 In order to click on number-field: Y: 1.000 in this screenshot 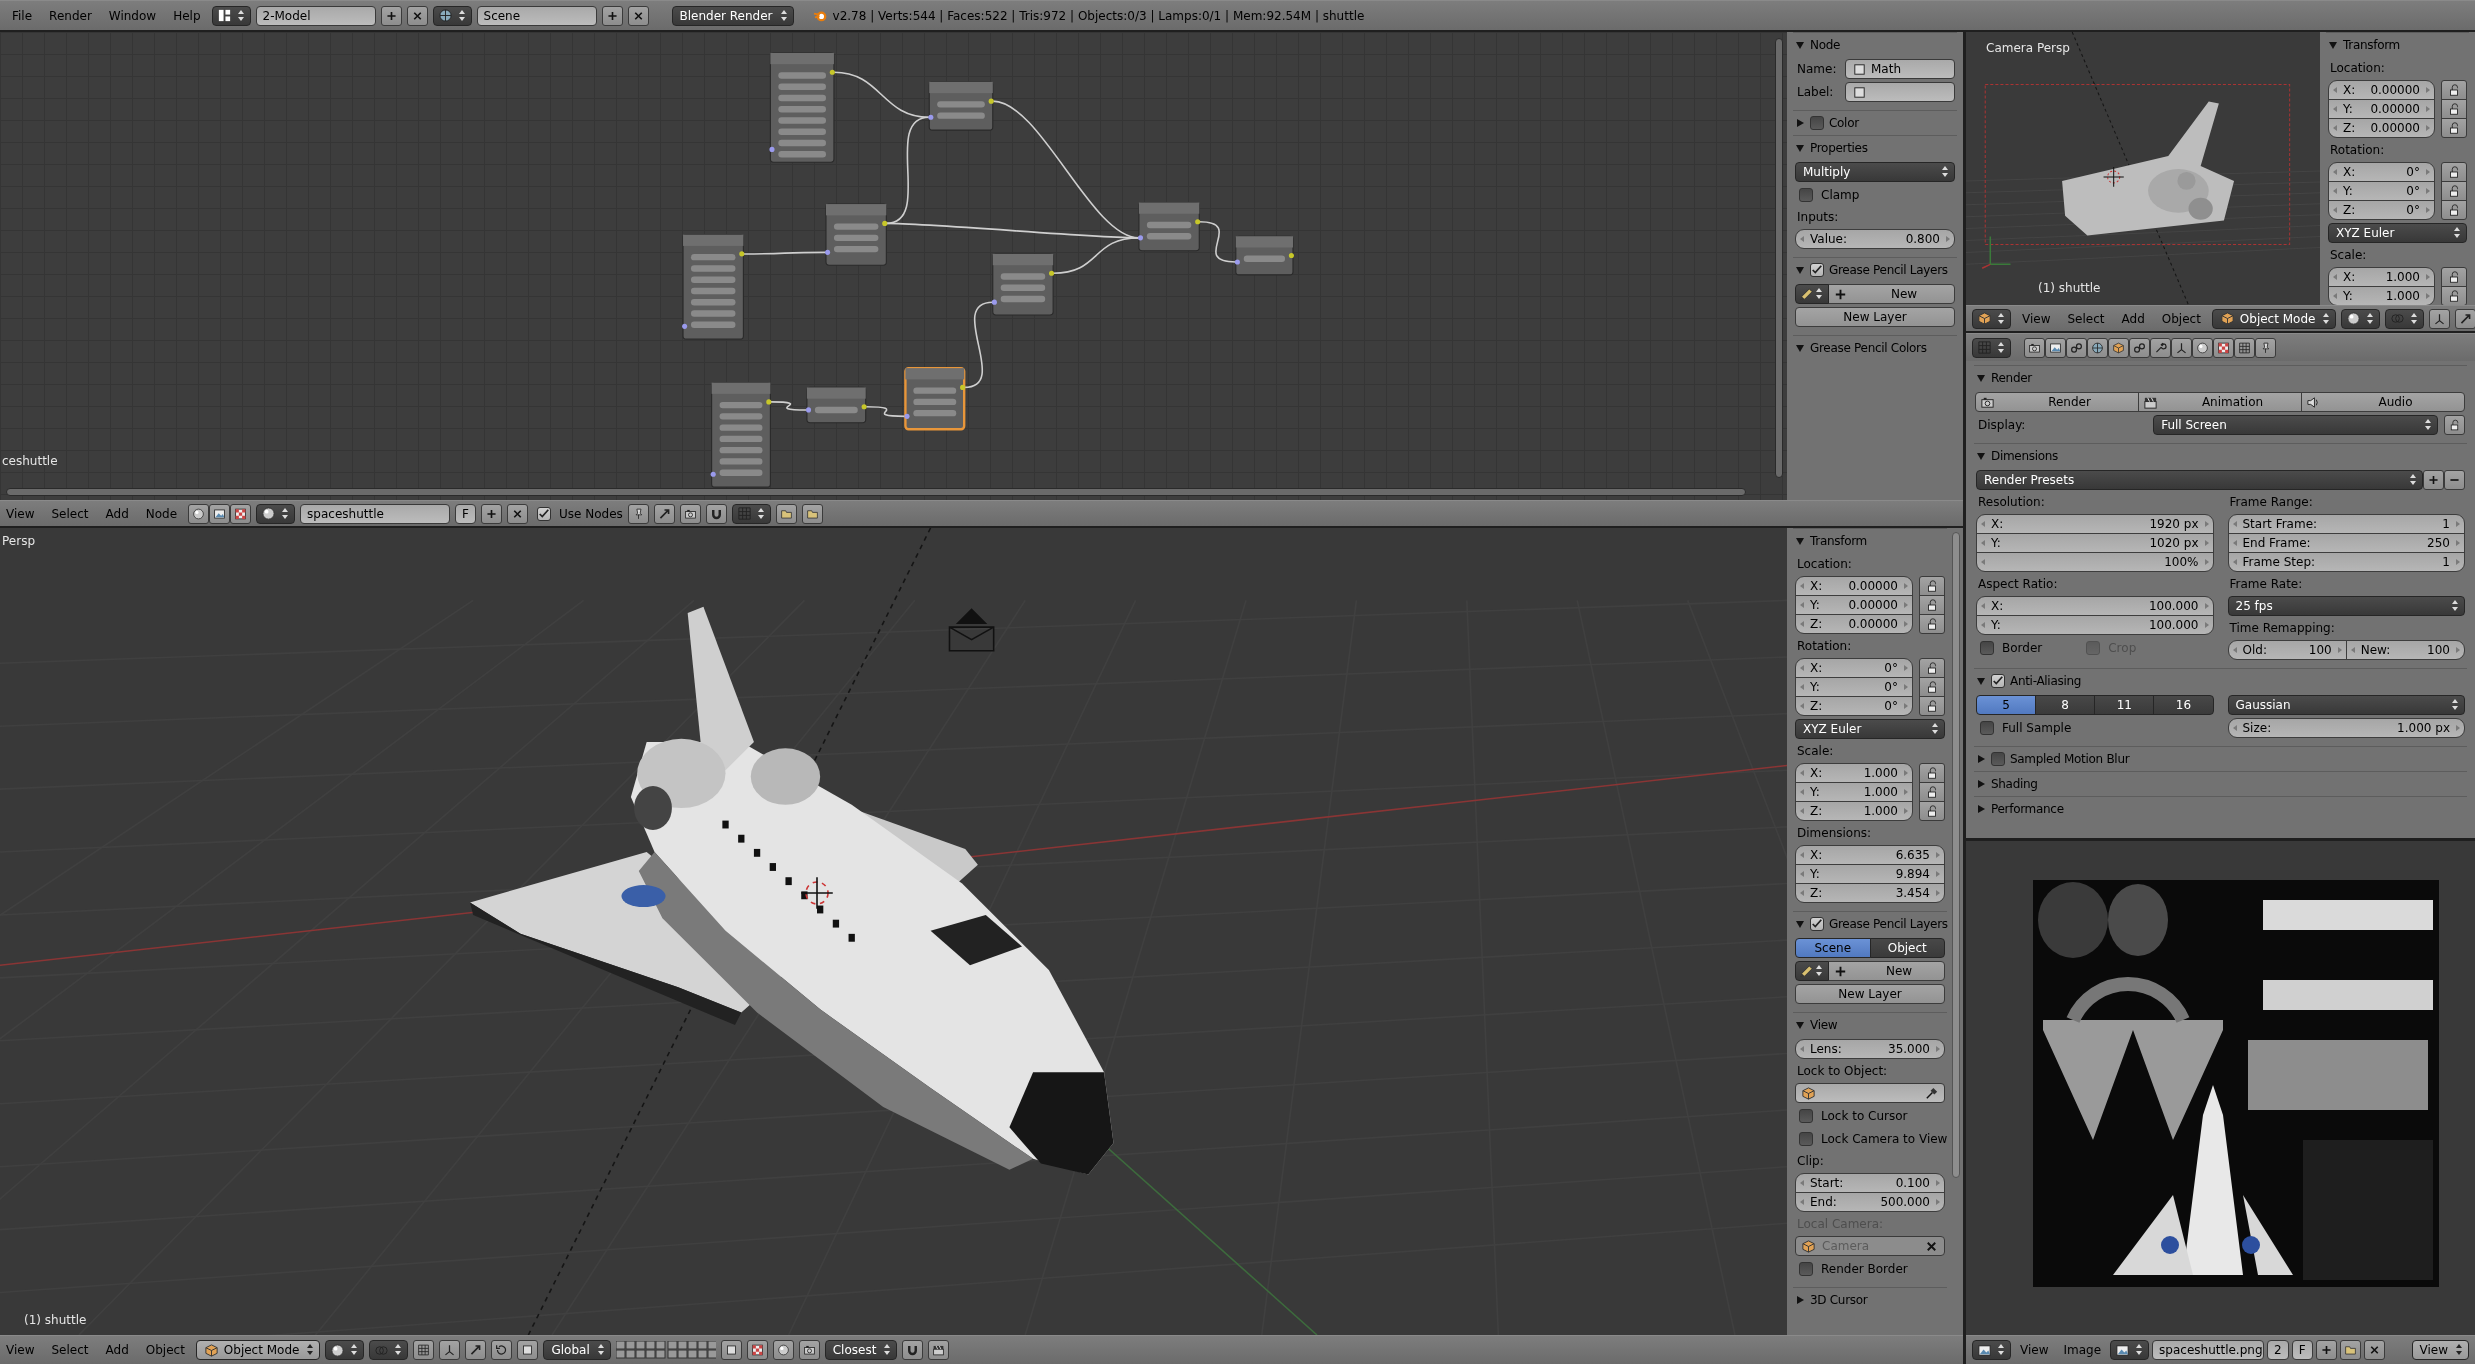, I will do `click(1854, 792)`.